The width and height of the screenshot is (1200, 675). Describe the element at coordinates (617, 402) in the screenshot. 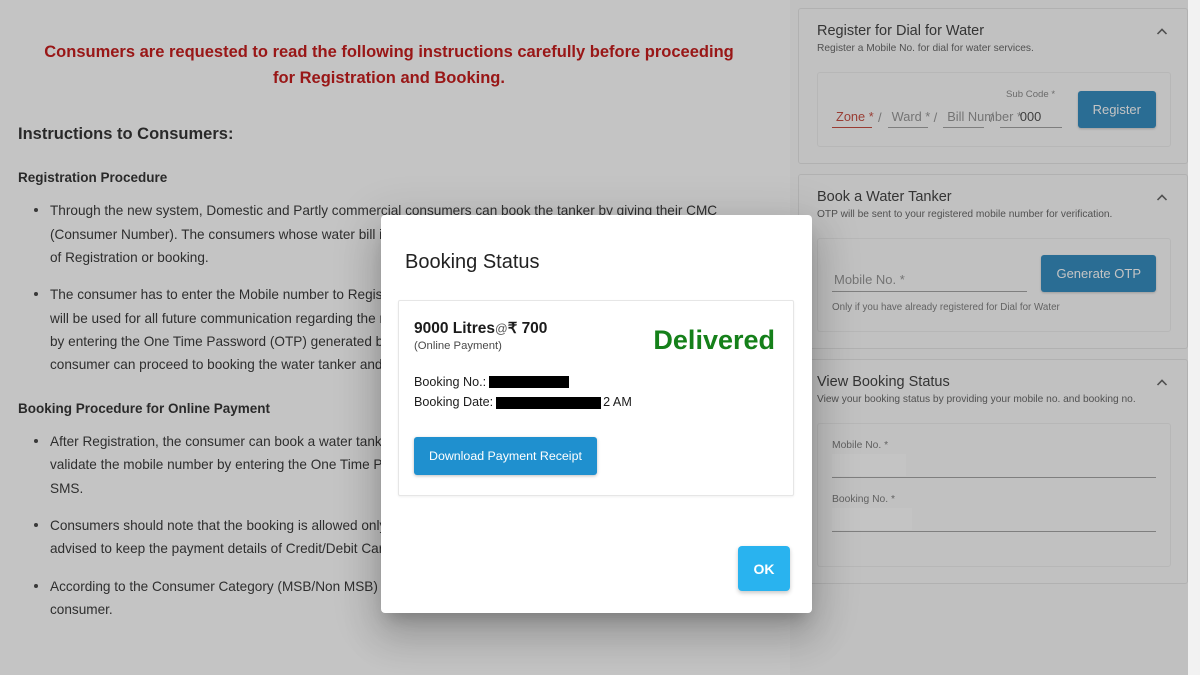

I see `booking-date-value: 2 AM` at that location.